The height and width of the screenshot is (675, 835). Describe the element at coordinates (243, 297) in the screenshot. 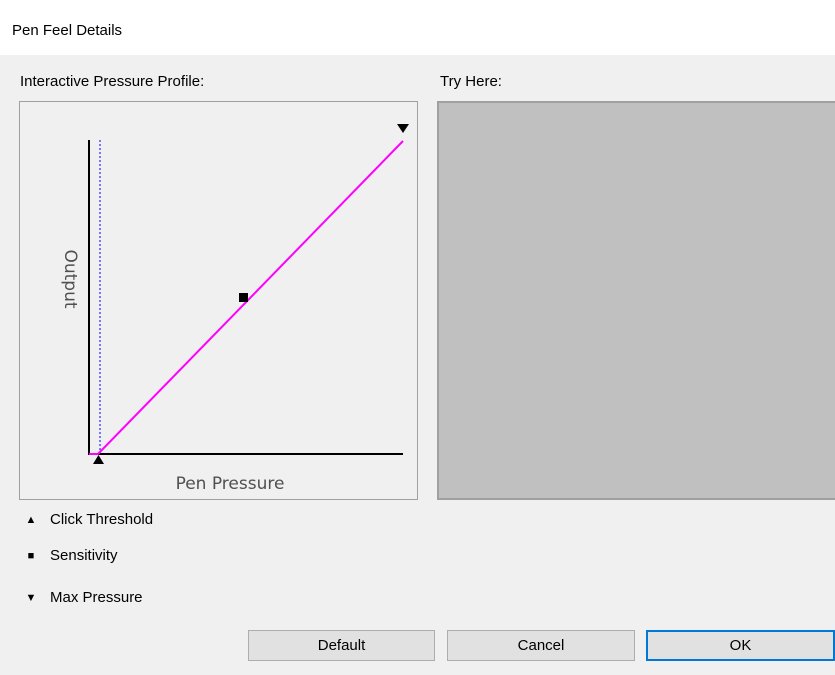

I see `sensitivity-handle` at that location.